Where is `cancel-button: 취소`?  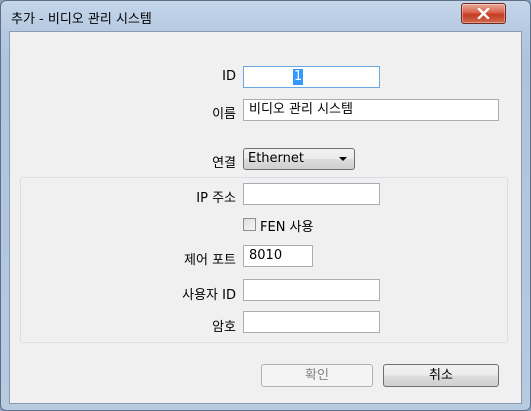
cancel-button: 취소 is located at coordinates (441, 375).